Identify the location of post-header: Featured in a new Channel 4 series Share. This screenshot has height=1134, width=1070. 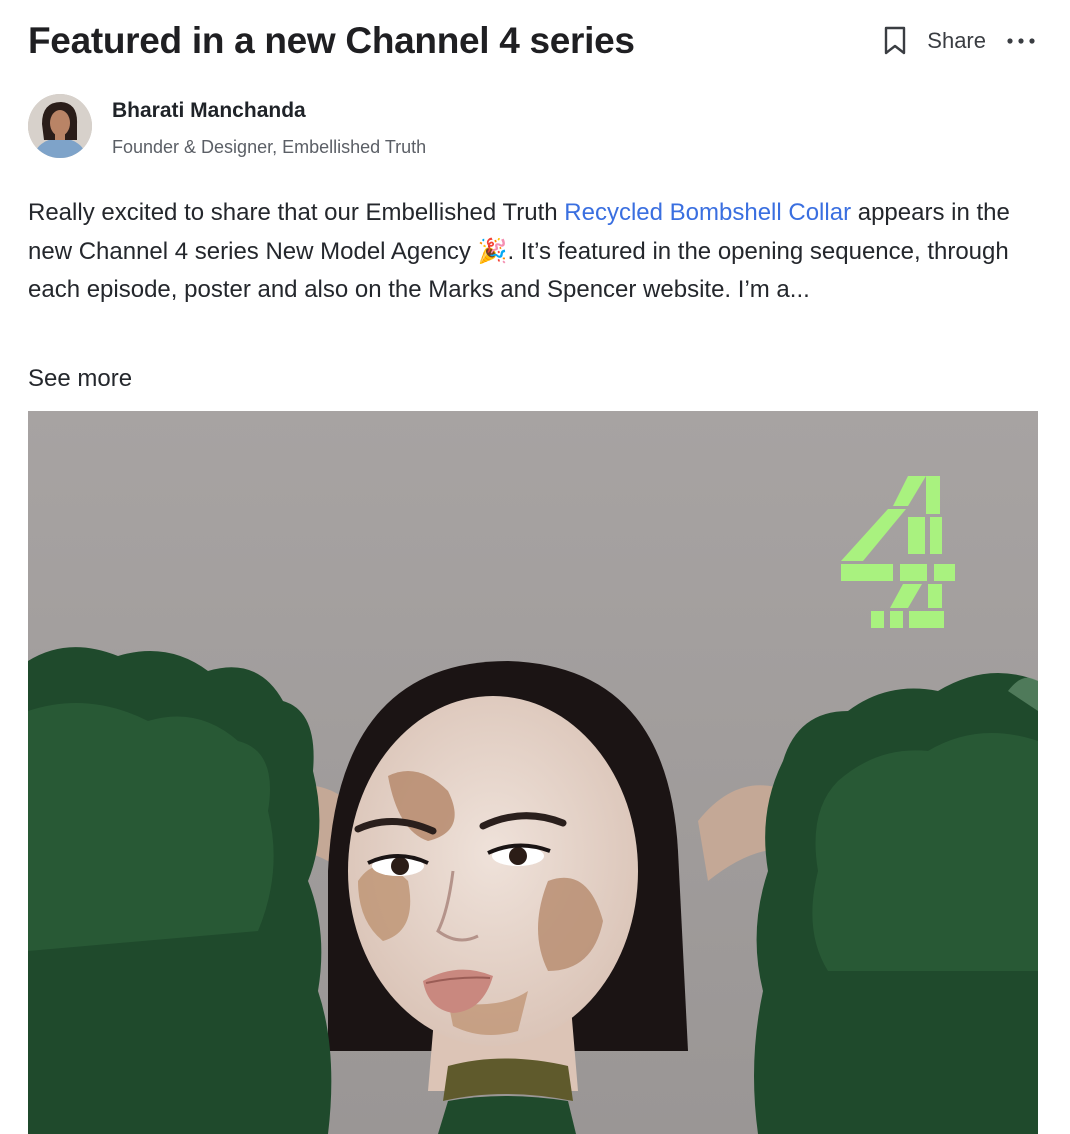
(533, 41).